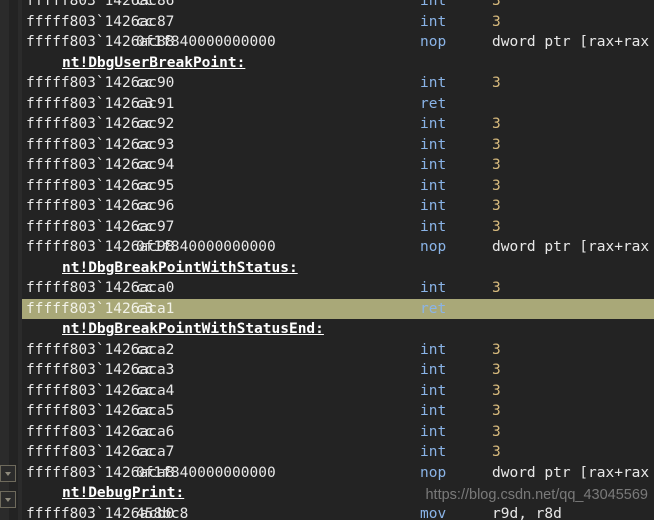 Image resolution: width=654 pixels, height=520 pixels. Describe the element at coordinates (338, 63) in the screenshot. I see `symbol-label-row: nt!DbgUserBreakPoint:` at that location.